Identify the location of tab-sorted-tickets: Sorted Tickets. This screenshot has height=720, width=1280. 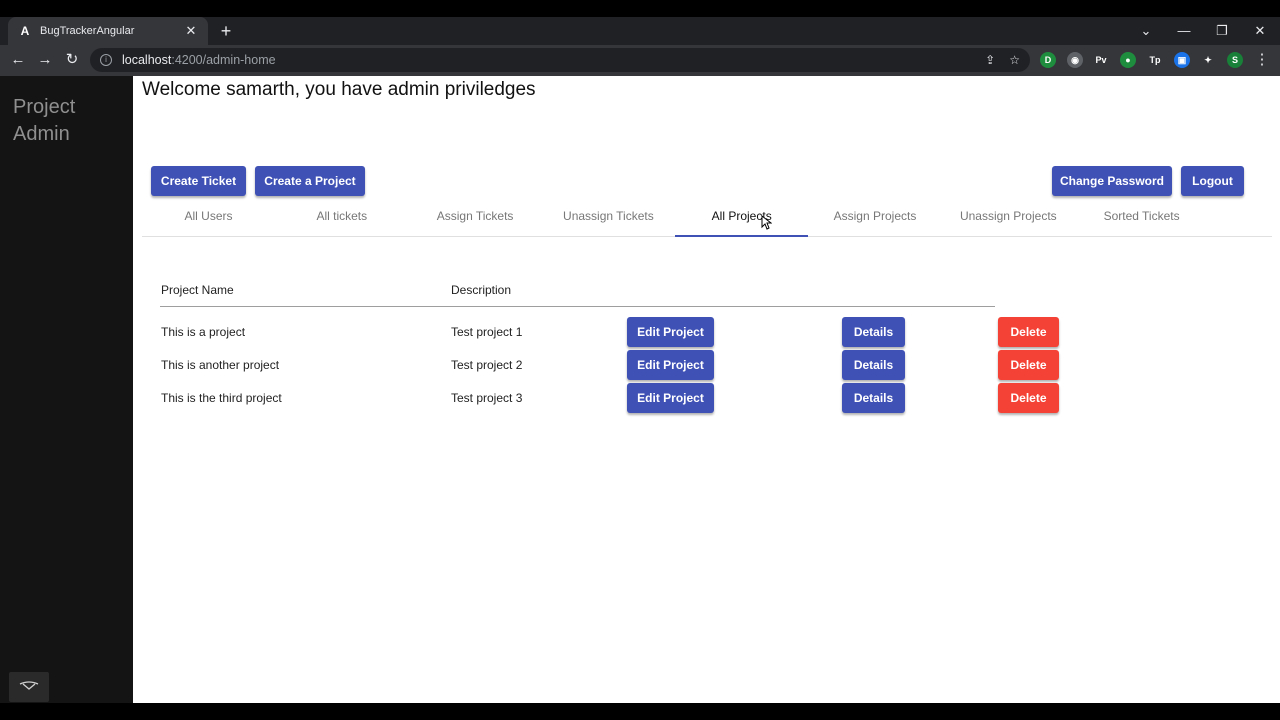
(1141, 219).